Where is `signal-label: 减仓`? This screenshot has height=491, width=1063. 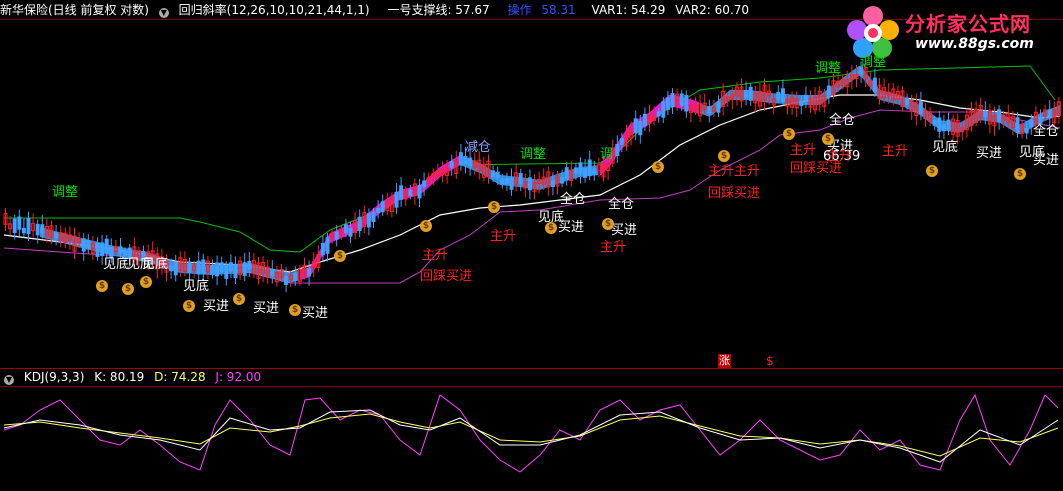
signal-label: 减仓 is located at coordinates (478, 147).